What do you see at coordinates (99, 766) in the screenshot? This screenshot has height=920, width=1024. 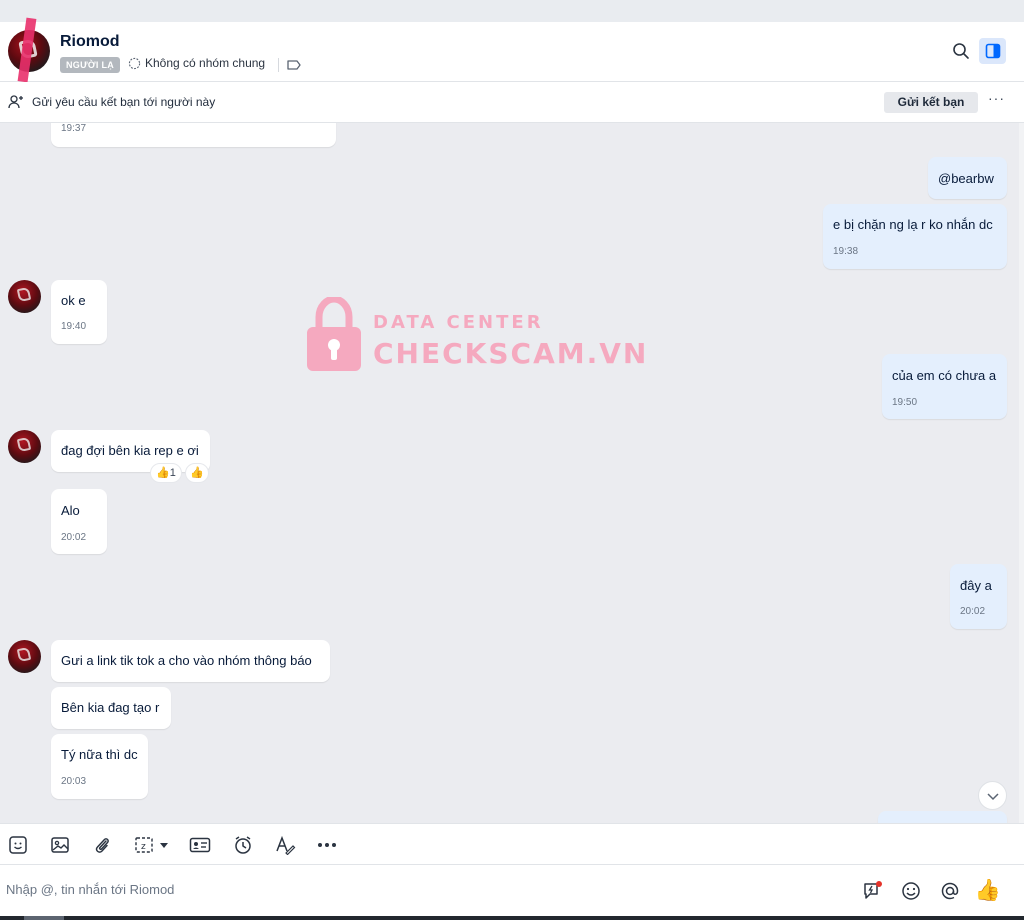 I see `message-bubble: Tý nữa thì dc 20:03` at bounding box center [99, 766].